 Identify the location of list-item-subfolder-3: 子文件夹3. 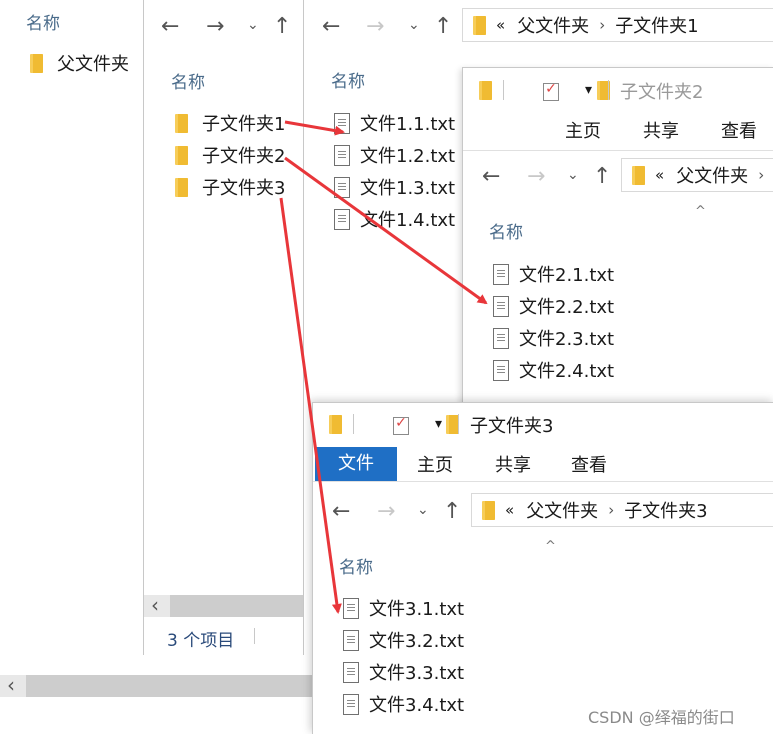
(230, 187).